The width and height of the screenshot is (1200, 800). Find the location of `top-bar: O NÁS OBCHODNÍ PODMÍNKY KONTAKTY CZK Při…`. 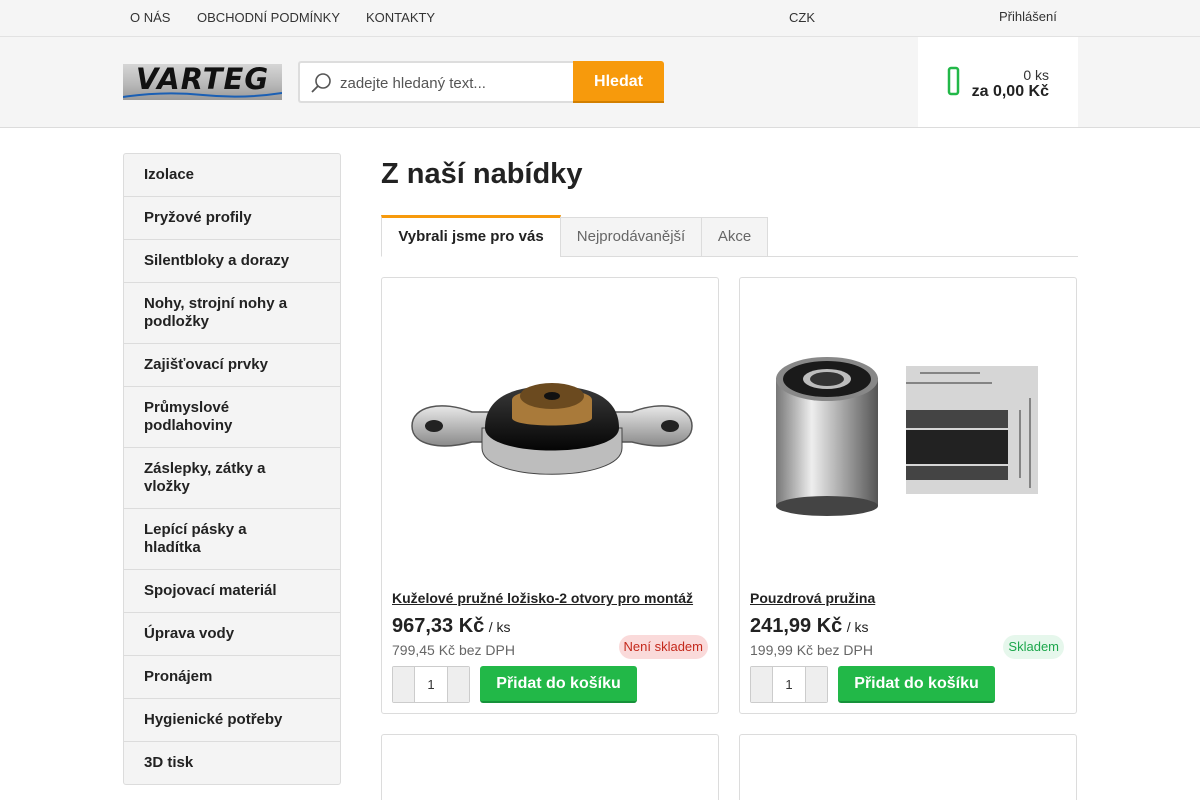

top-bar: O NÁS OBCHODNÍ PODMÍNKY KONTAKTY CZK Při… is located at coordinates (600, 18).